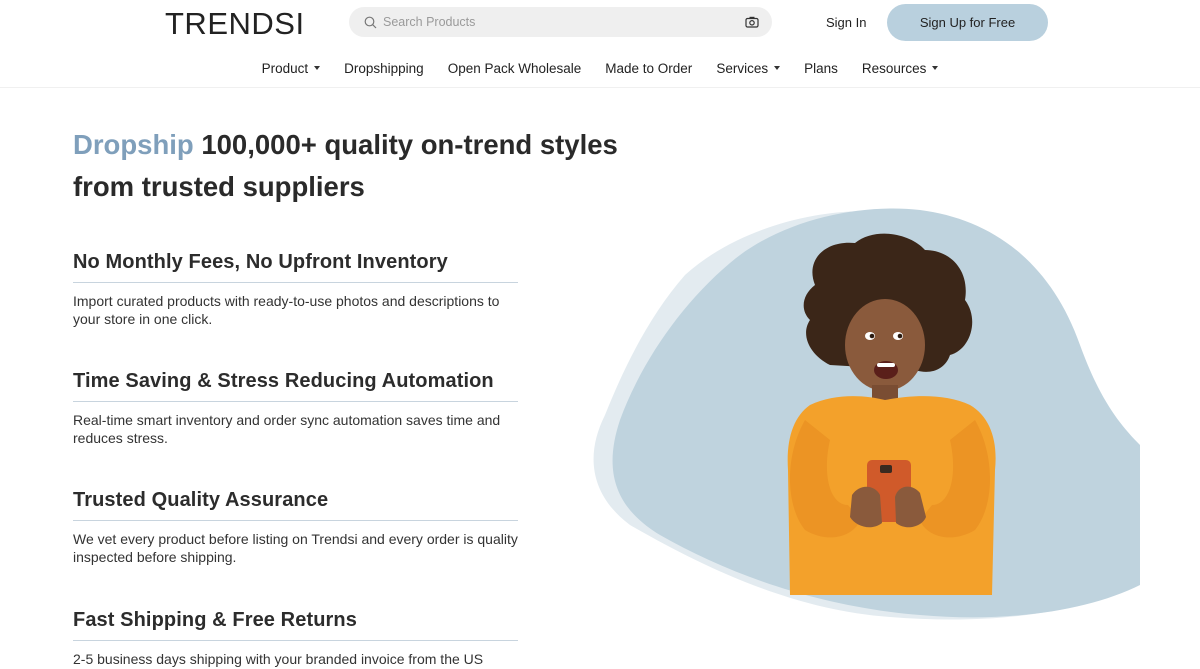  I want to click on nav-label: Made to Order, so click(649, 68).